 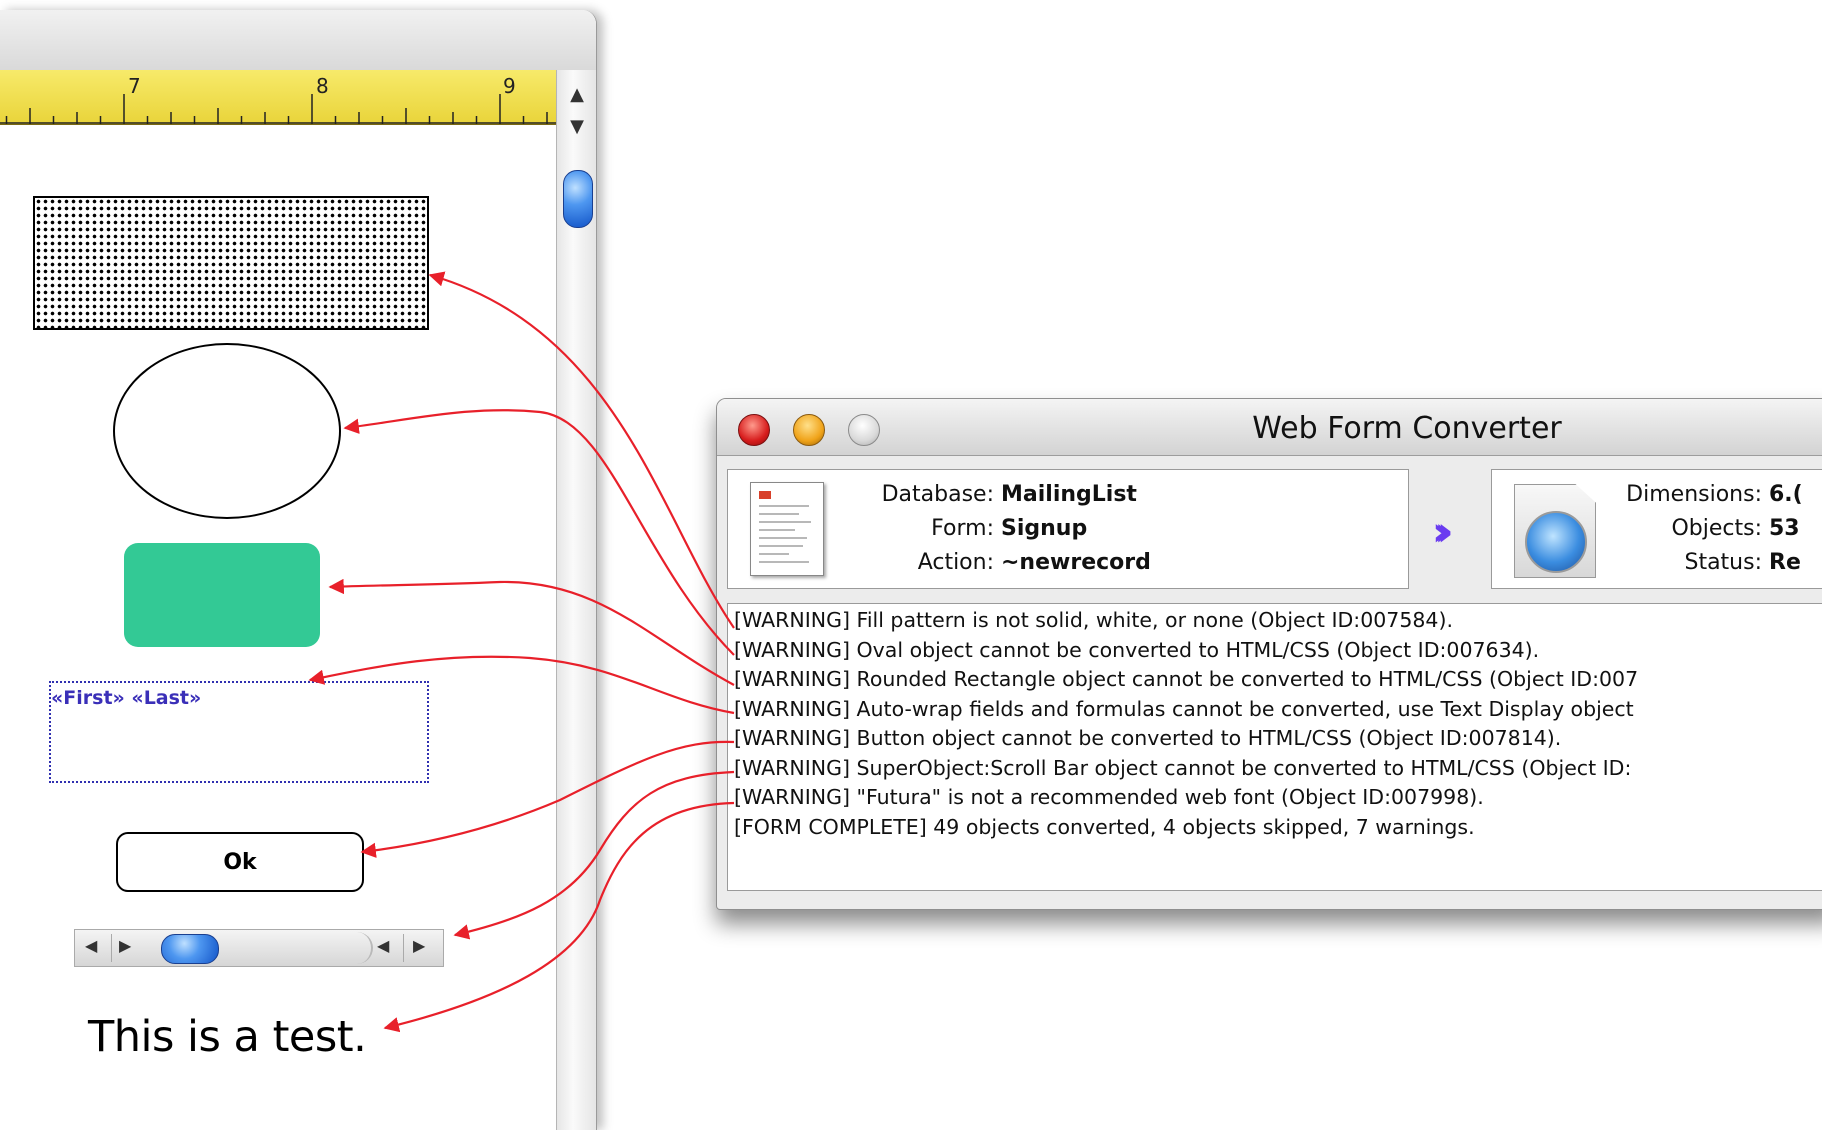 I want to click on ruler-label-8: 8, so click(x=322, y=86).